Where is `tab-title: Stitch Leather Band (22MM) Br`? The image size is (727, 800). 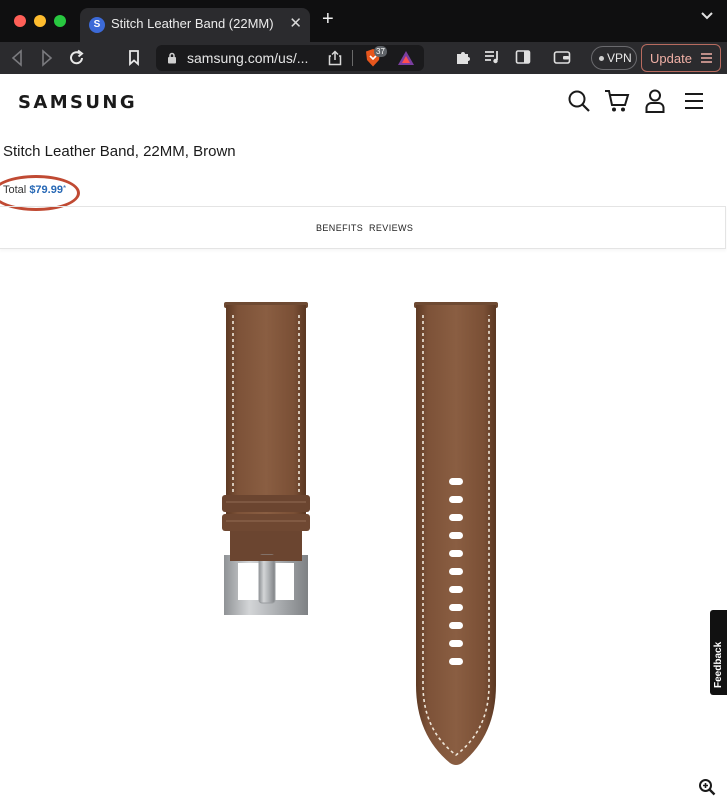
tab-title: Stitch Leather Band (22MM) Br is located at coordinates (193, 23).